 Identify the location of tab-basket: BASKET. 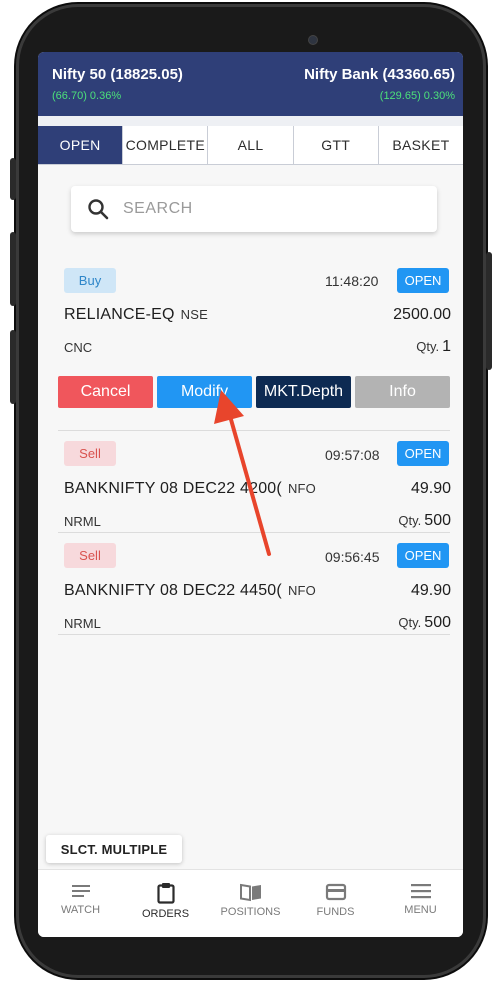
(421, 145).